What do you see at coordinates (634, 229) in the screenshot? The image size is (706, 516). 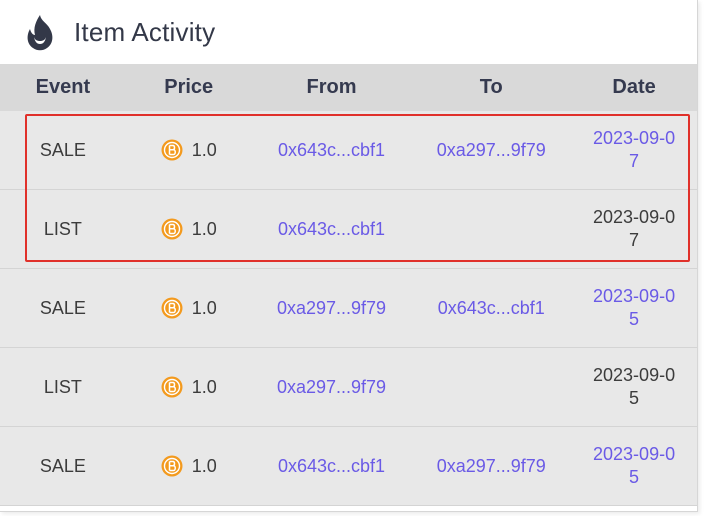 I see `date-value: 2023-09-0 7` at bounding box center [634, 229].